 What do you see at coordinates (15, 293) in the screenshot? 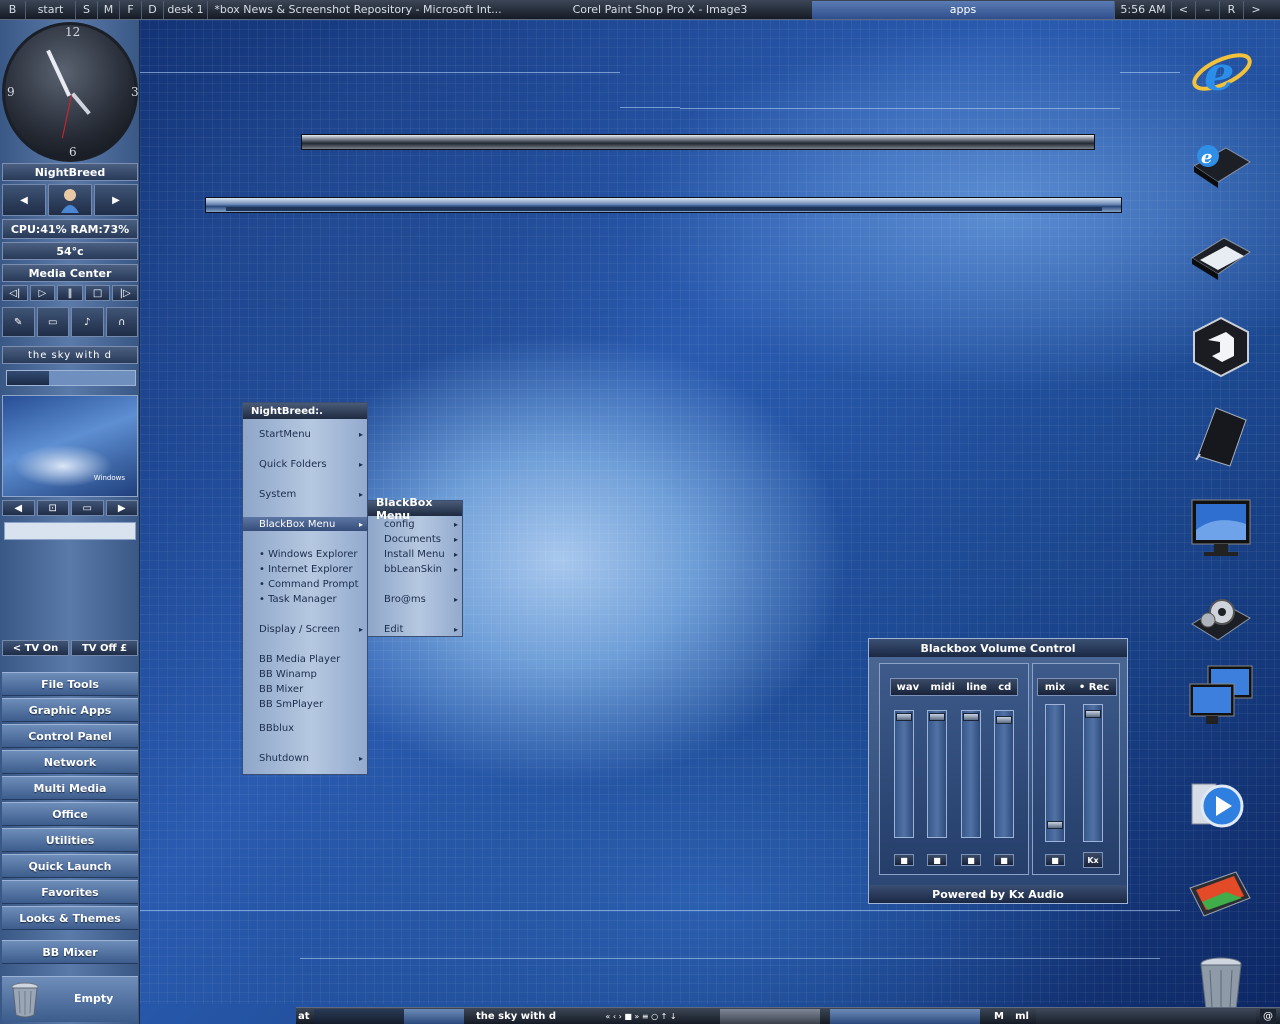
I see `media-prev-button: ◁|` at bounding box center [15, 293].